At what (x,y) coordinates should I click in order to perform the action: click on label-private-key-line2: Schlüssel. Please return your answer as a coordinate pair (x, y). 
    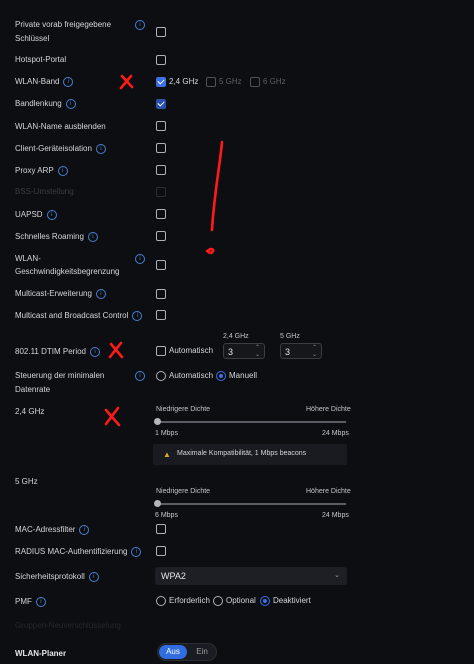
    Looking at the image, I should click on (32, 38).